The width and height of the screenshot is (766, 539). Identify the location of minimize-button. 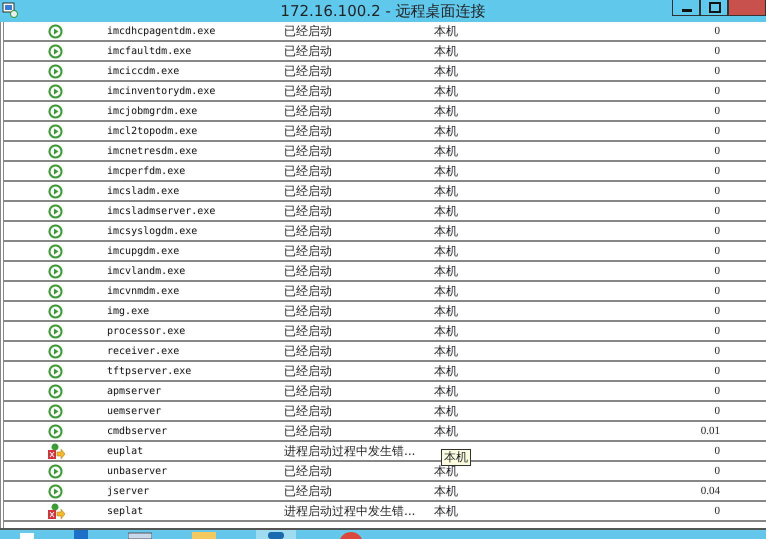
(686, 8).